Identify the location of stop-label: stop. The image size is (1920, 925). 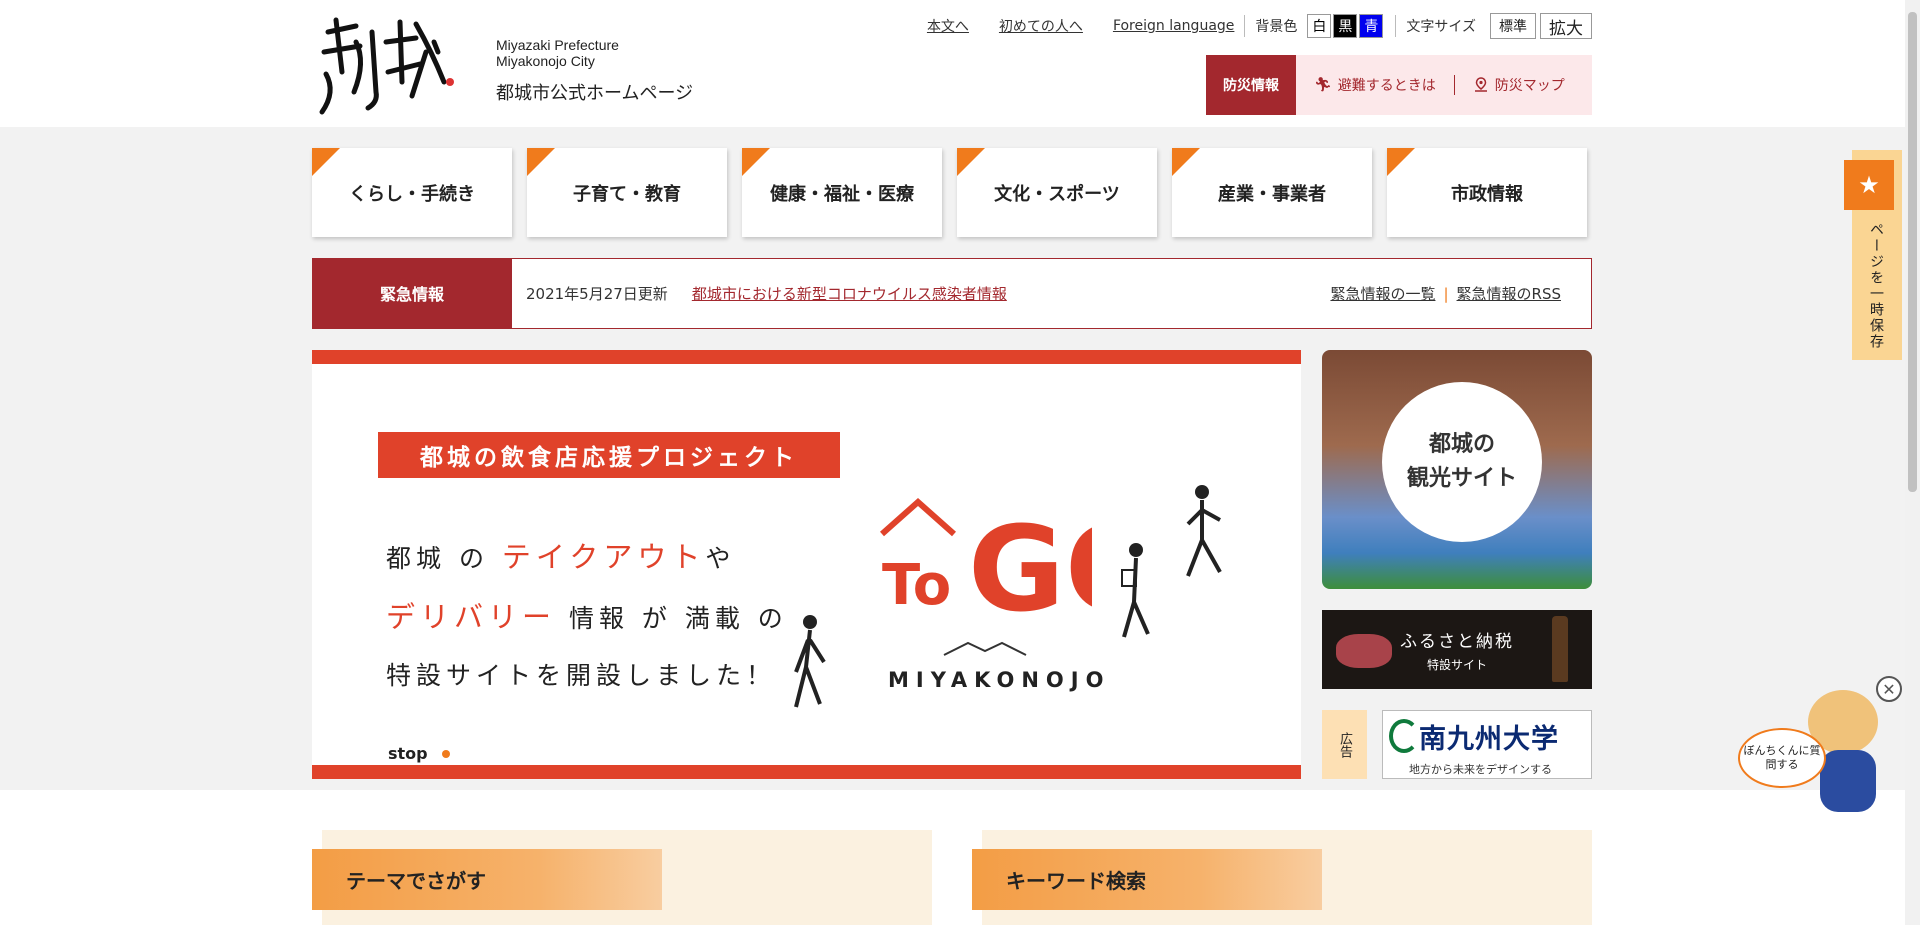
(408, 753).